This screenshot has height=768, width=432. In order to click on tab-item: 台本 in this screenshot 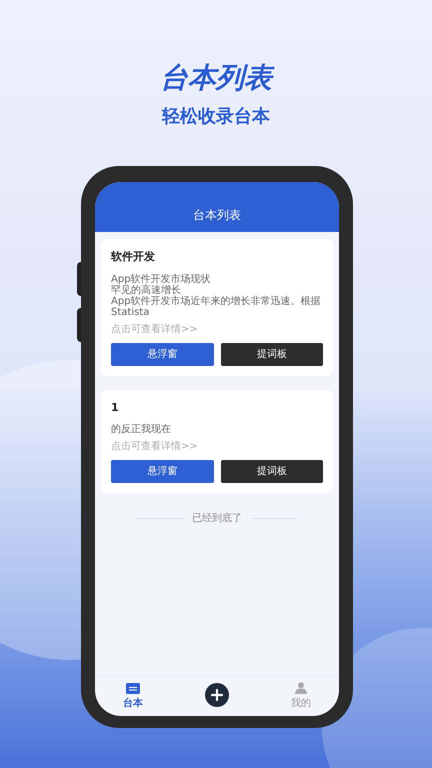, I will do `click(133, 696)`.